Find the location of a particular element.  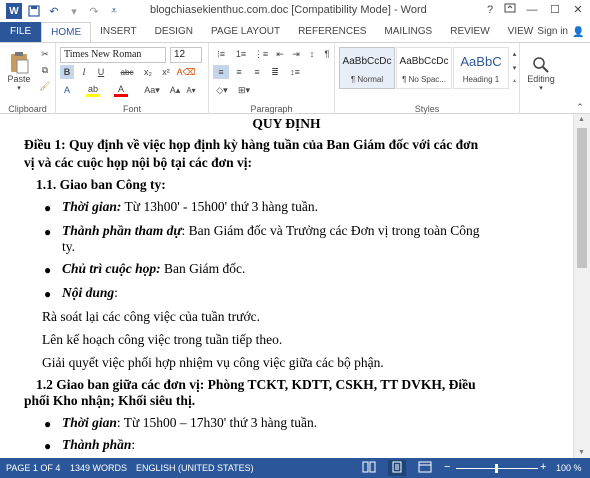

text-effects-icon: A is located at coordinates (67, 90).